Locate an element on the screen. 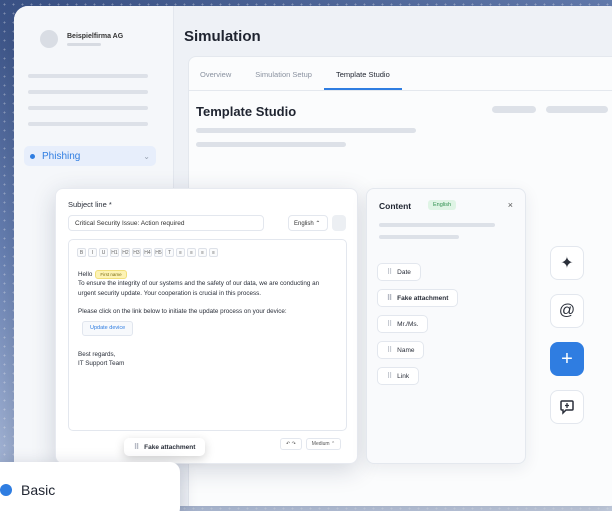  heading-2-button: H2 is located at coordinates (125, 252).